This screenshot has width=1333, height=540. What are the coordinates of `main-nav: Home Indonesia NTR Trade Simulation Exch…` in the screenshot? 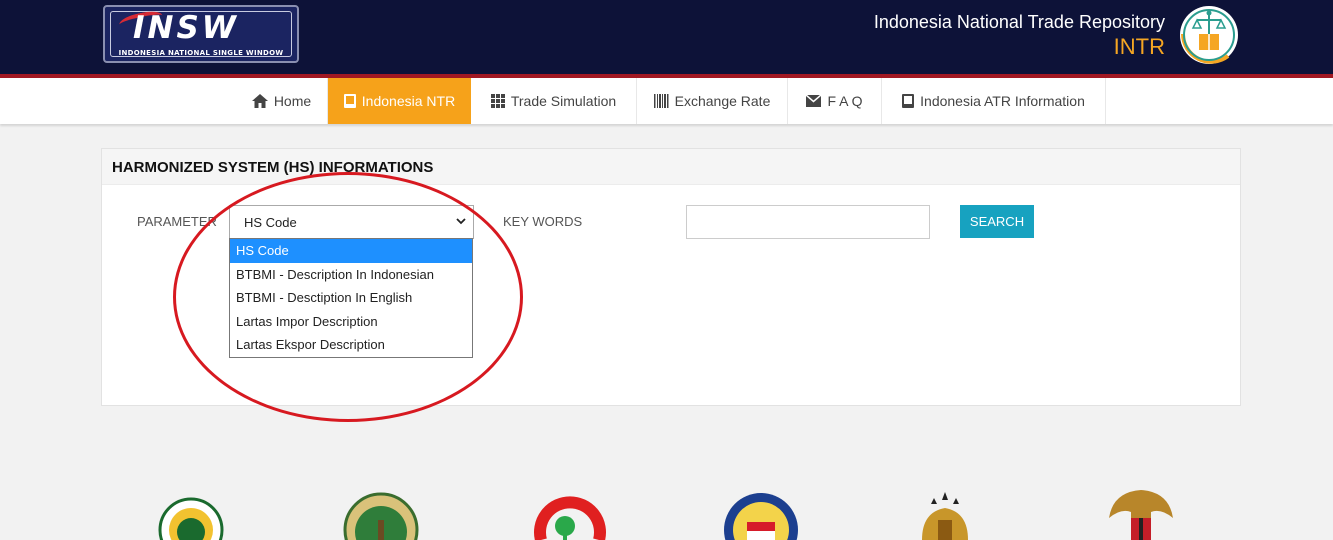 It's located at (666, 101).